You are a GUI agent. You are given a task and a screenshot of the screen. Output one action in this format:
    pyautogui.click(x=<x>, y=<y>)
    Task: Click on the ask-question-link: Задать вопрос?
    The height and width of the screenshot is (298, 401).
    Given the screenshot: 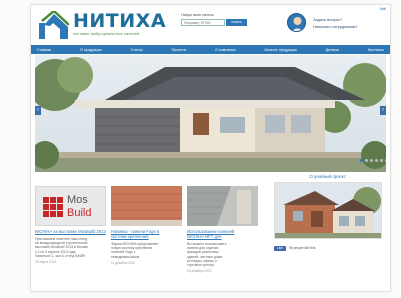 What is the action you would take?
    pyautogui.click(x=327, y=19)
    